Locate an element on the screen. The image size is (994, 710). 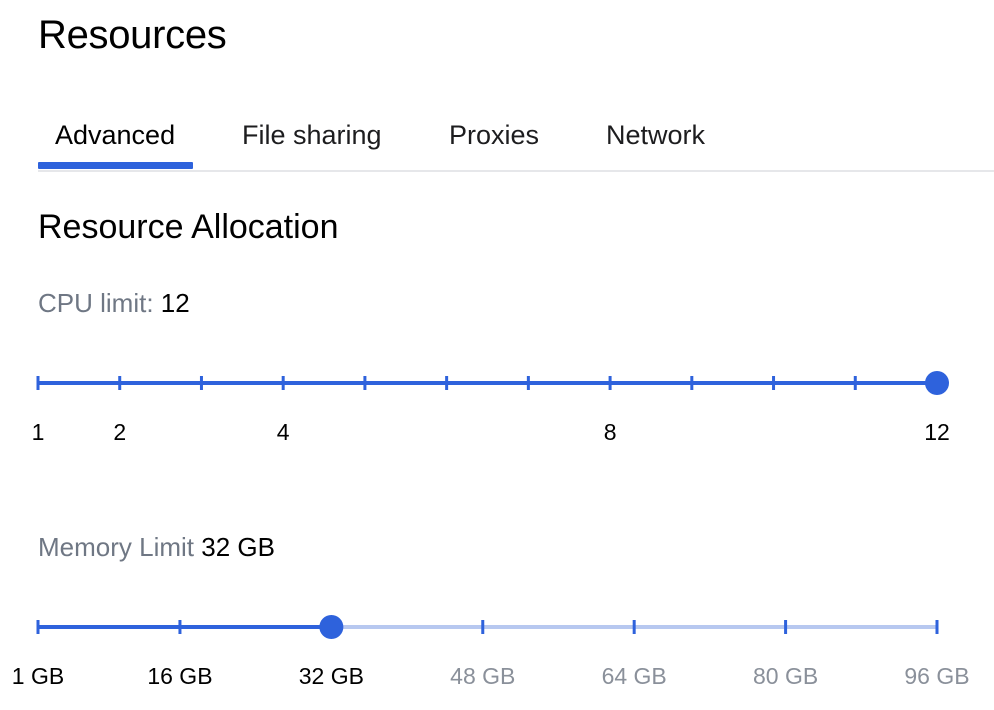
memory-slider-tick-label: 16 GB is located at coordinates (179, 676).